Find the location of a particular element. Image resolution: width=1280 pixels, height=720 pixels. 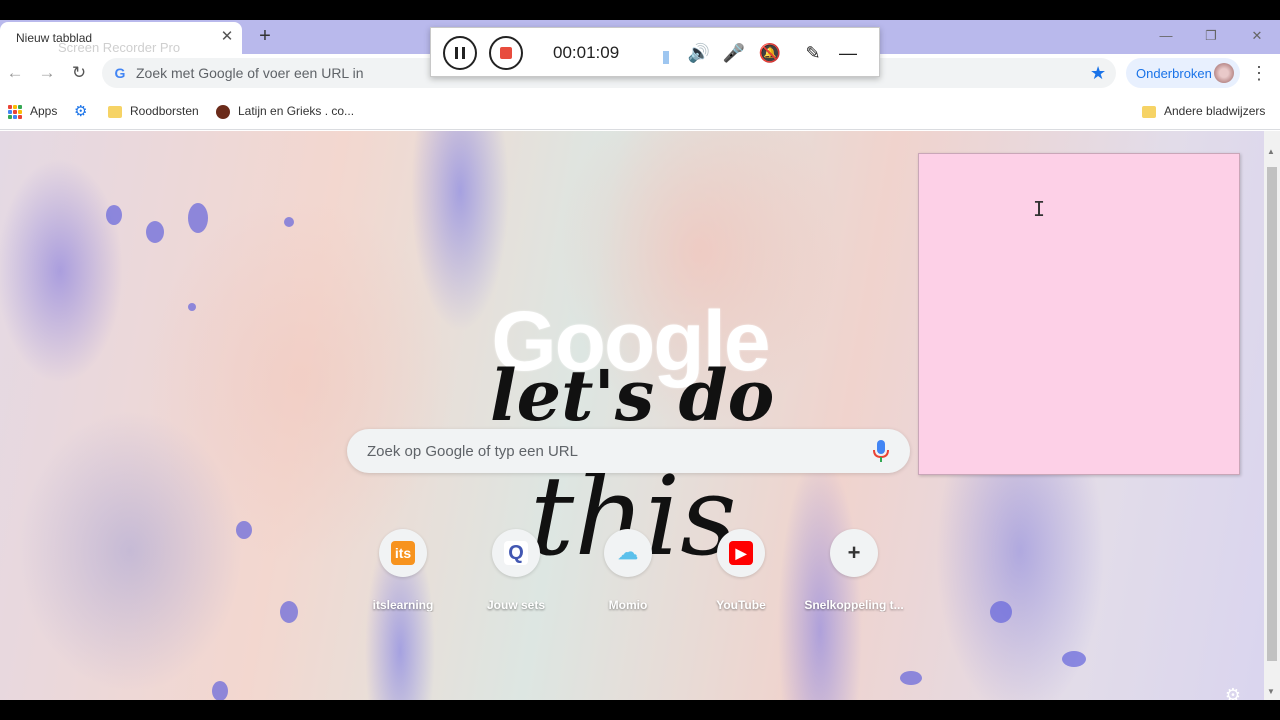

gear-icon: ⚙ is located at coordinates (81, 111).